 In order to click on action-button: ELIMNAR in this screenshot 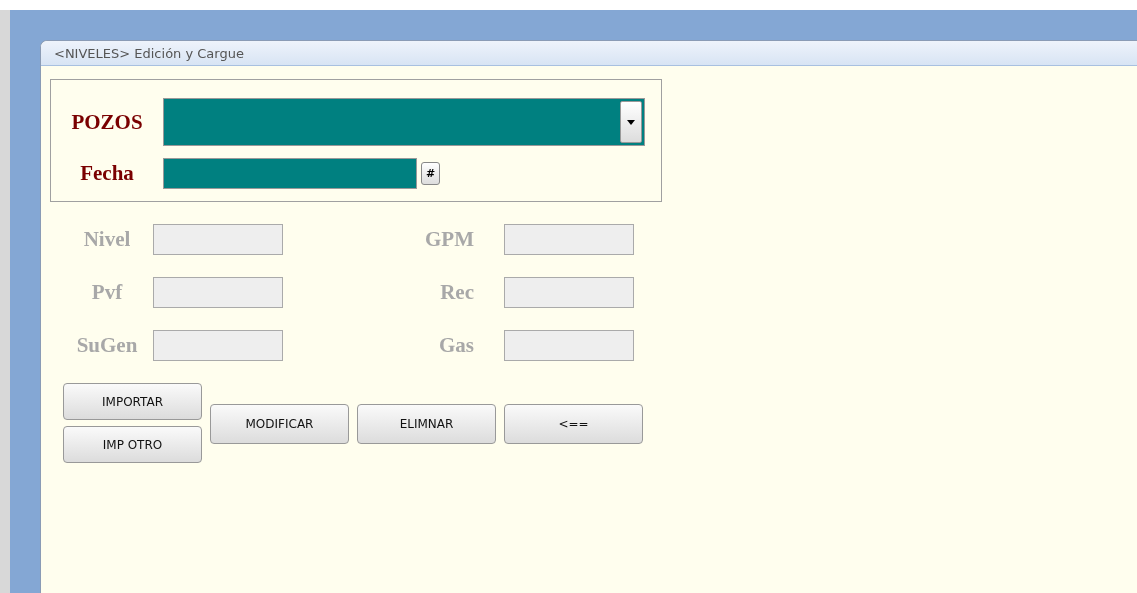, I will do `click(426, 424)`.